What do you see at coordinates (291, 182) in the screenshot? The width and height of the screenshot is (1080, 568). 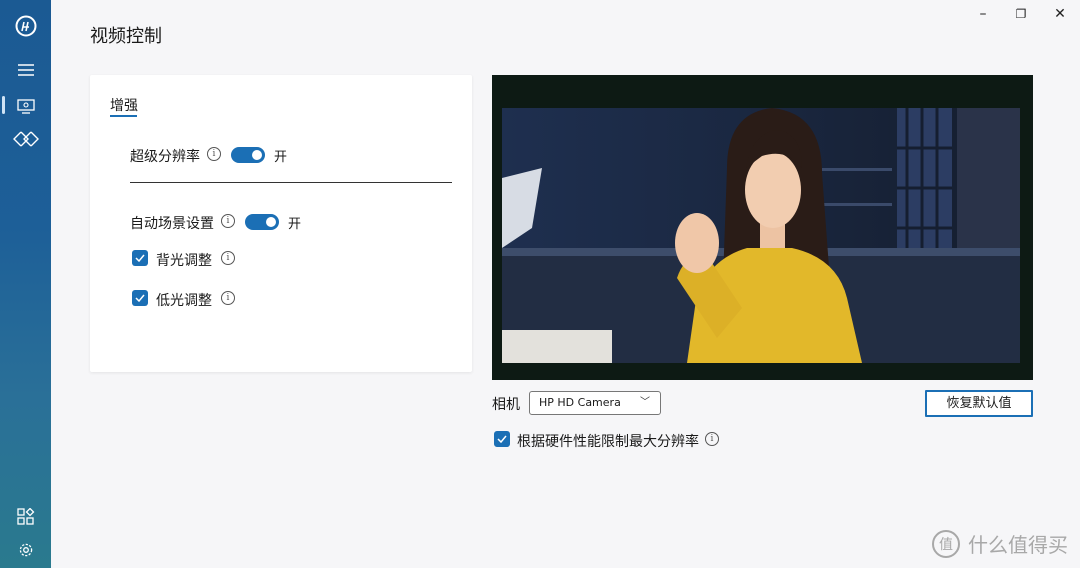 I see `divider` at bounding box center [291, 182].